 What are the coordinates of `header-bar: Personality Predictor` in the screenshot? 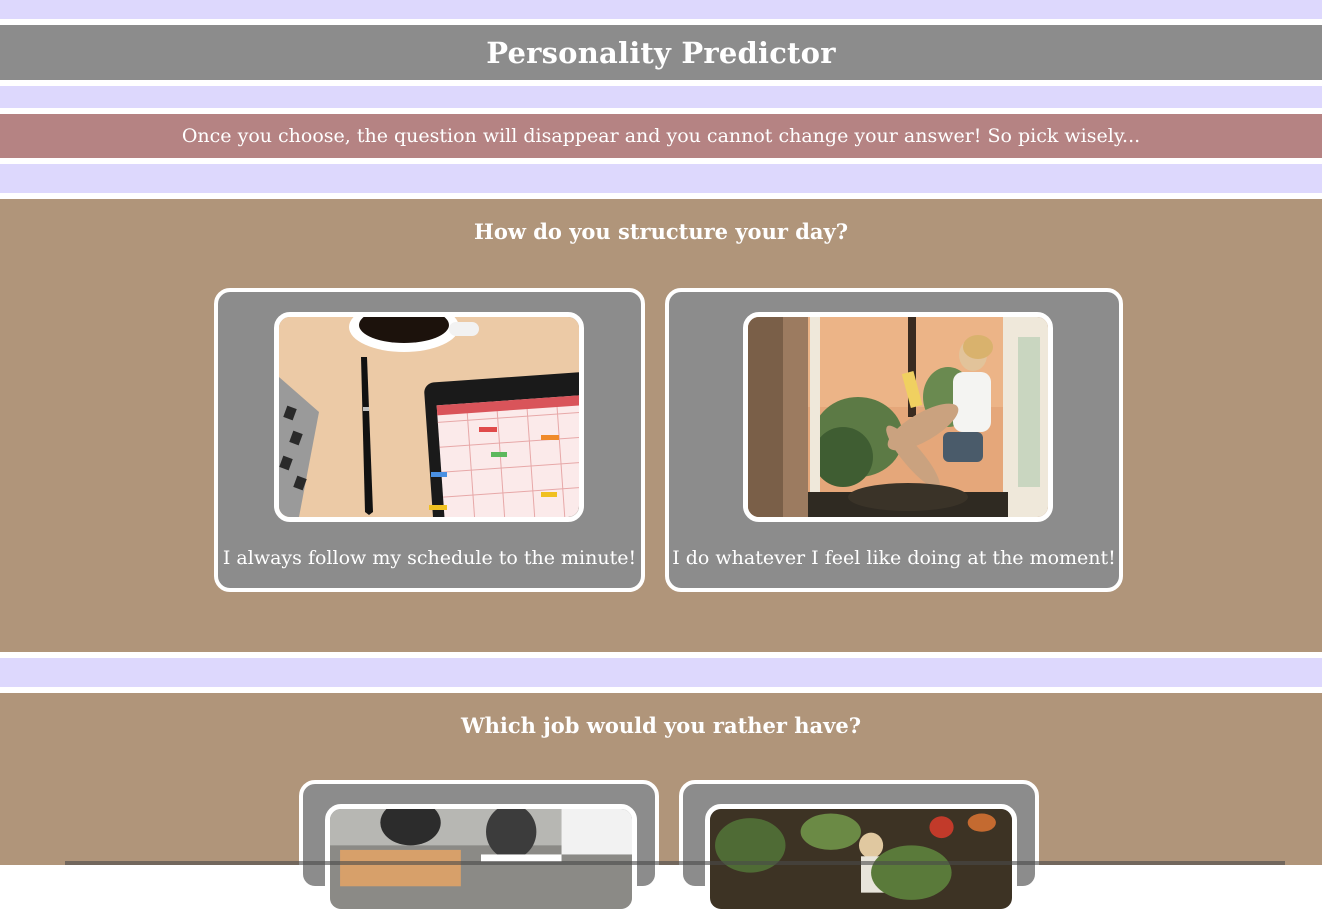 It's located at (661, 52).